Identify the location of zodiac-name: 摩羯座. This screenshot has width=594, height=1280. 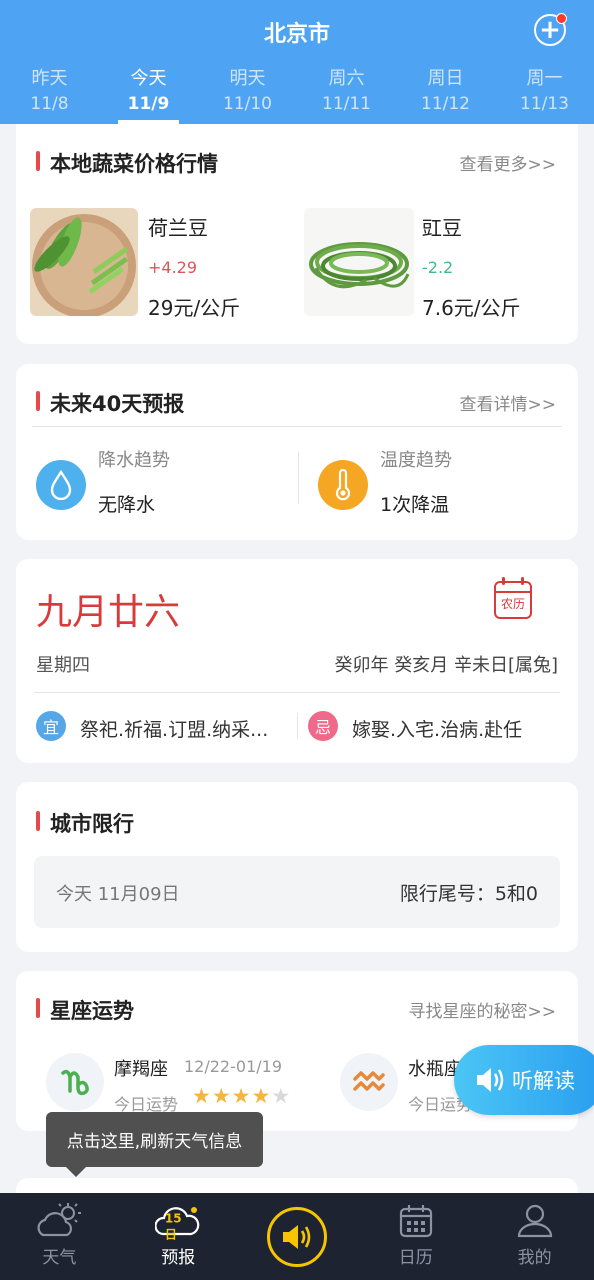
(141, 1069).